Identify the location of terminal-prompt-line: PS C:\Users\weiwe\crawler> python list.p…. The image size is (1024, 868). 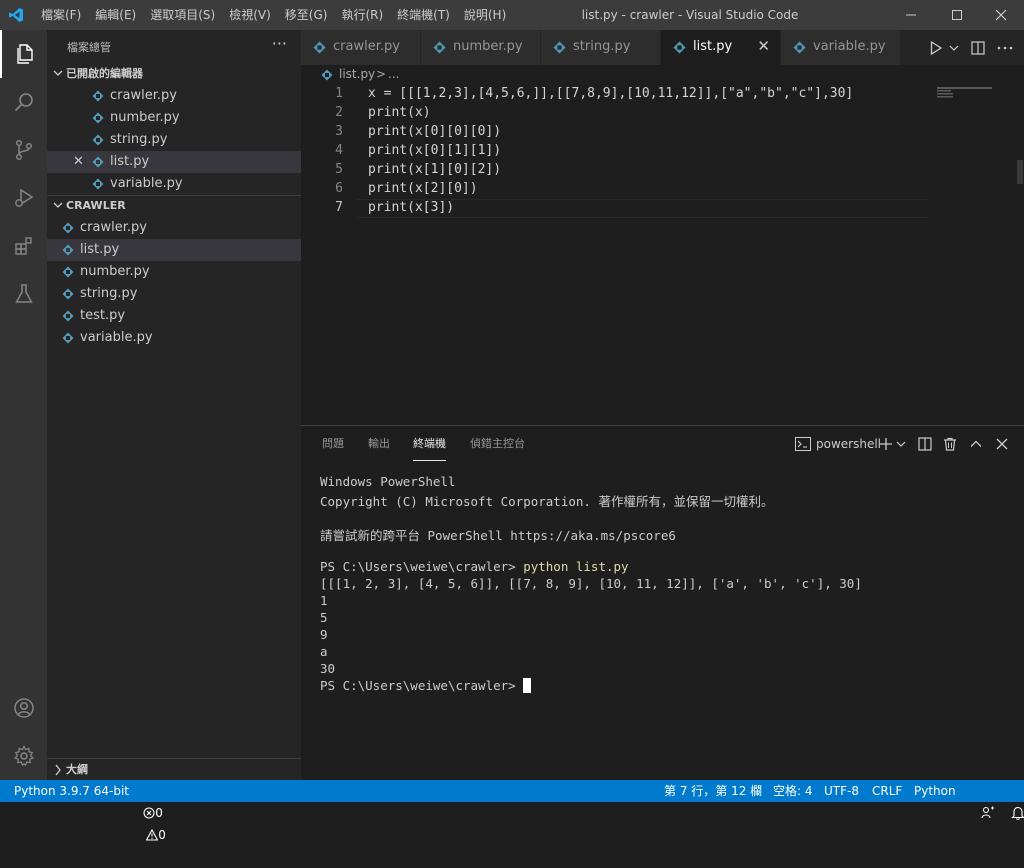
(474, 566).